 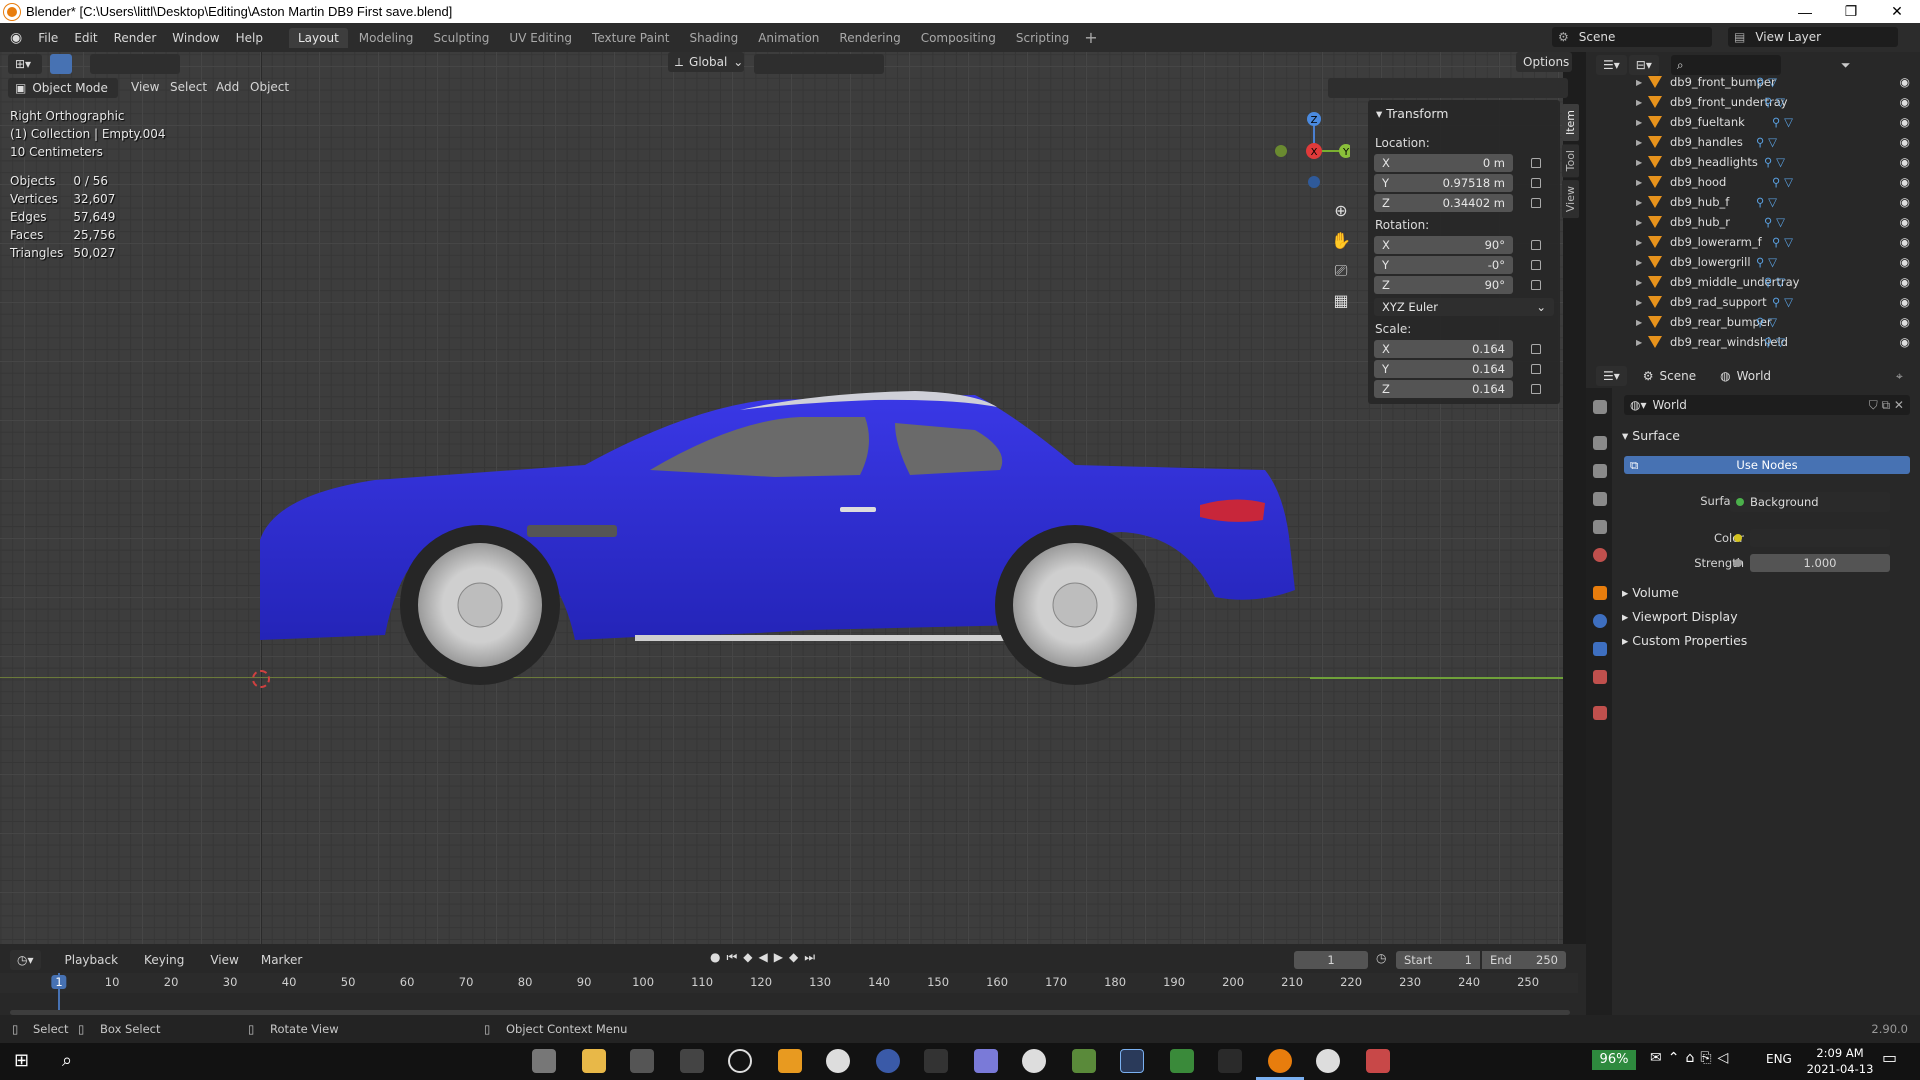 I want to click on timeline-editor-icon: ◷▾, so click(x=25, y=960).